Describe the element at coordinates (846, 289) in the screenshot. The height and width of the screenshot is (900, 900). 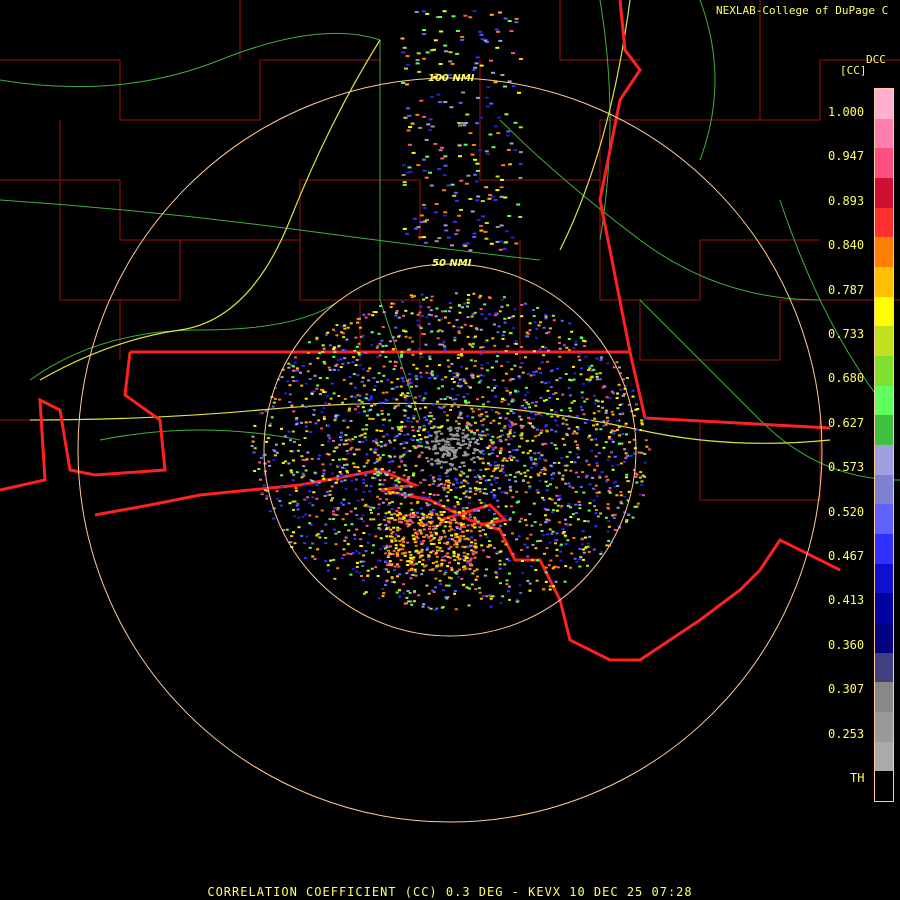
I see `color-bar-label: 0.787` at that location.